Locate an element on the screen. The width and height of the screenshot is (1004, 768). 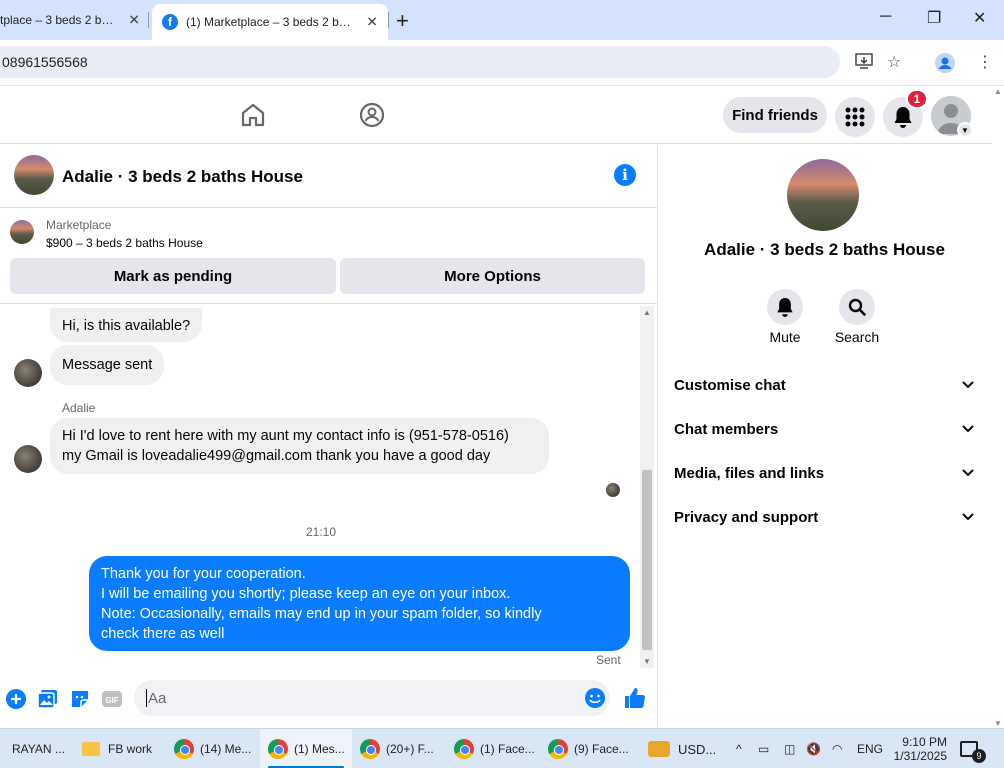
grid-icon is located at coordinates (855, 117).